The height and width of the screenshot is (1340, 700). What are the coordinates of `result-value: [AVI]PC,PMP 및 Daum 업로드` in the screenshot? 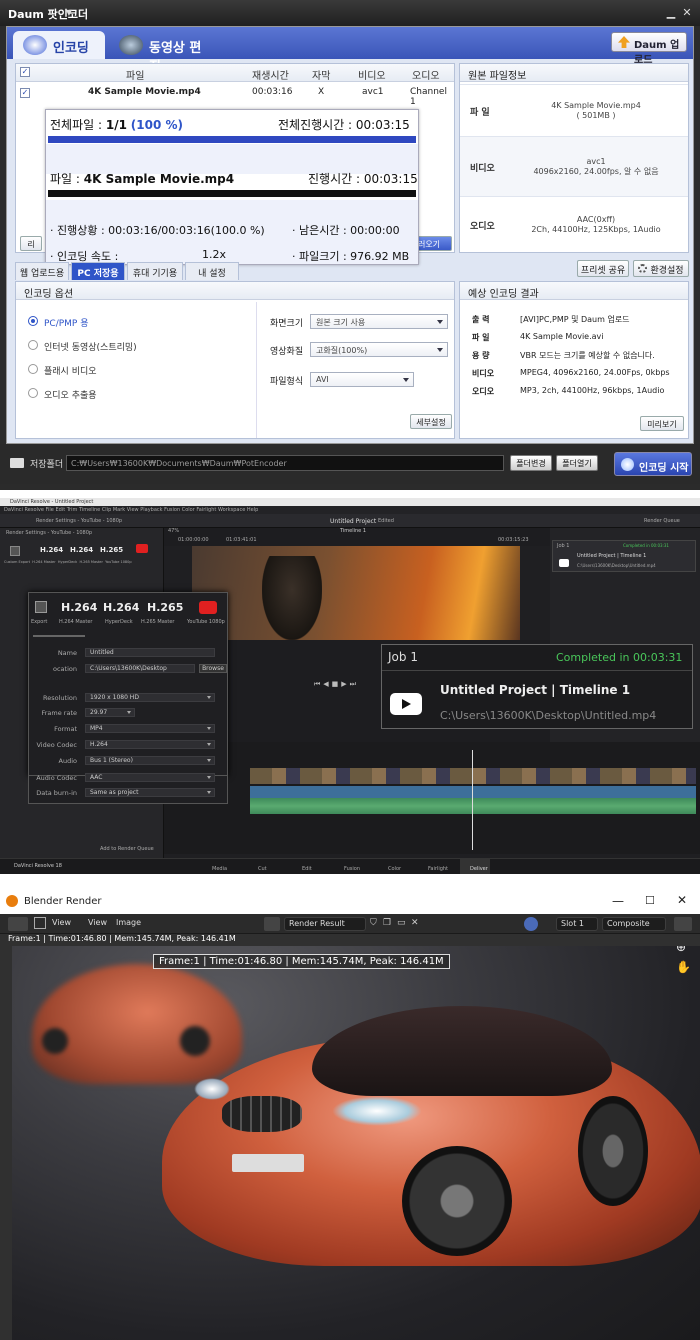 It's located at (575, 319).